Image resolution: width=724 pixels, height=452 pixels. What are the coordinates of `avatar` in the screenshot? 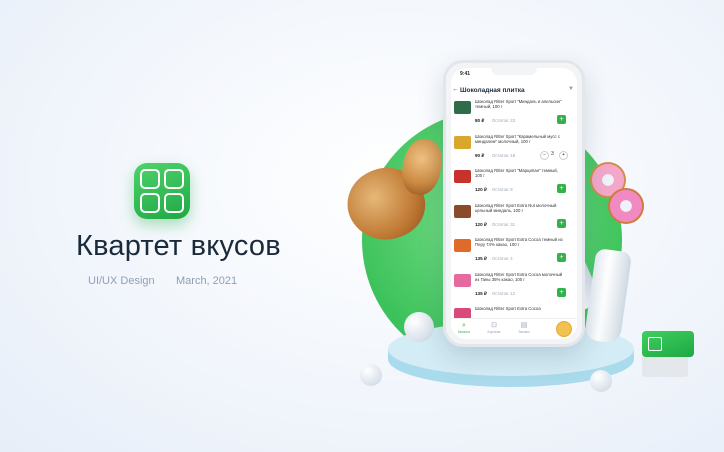 It's located at (564, 329).